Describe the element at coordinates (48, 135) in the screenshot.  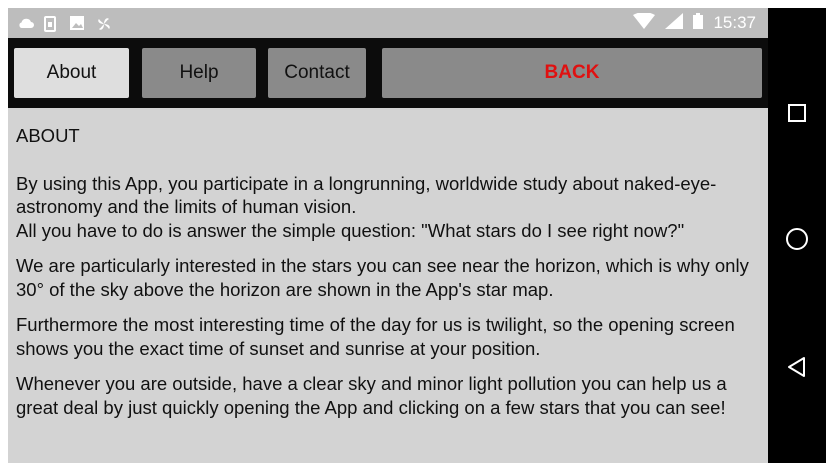
I see `page-title: ABOUT` at that location.